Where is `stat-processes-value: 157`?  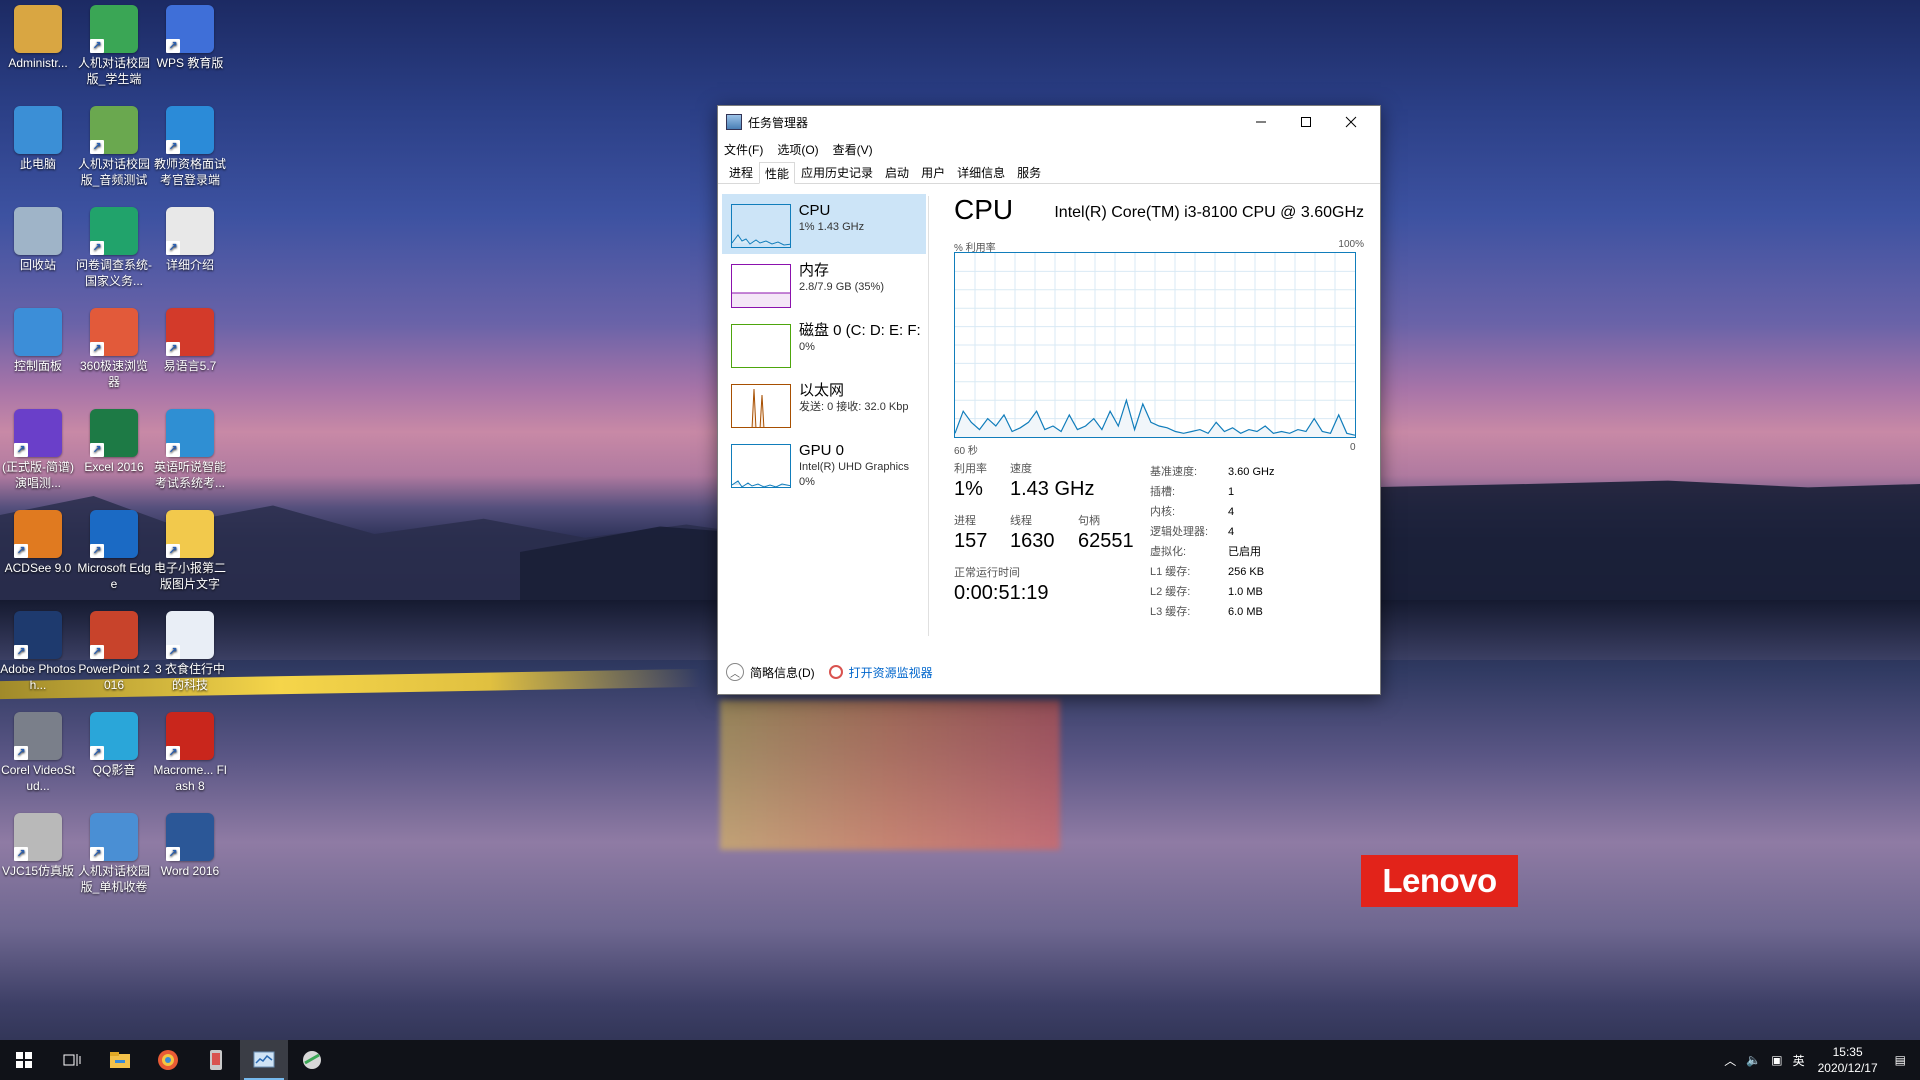
stat-processes-value: 157 is located at coordinates (971, 541).